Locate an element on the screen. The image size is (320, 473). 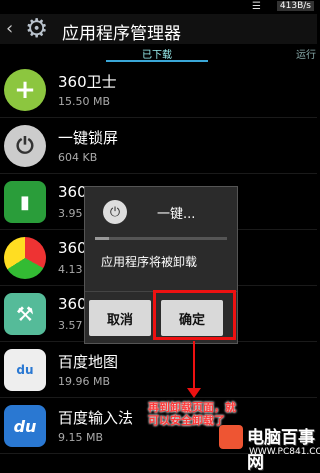
app-size: 3.95 is located at coordinates (70, 213).